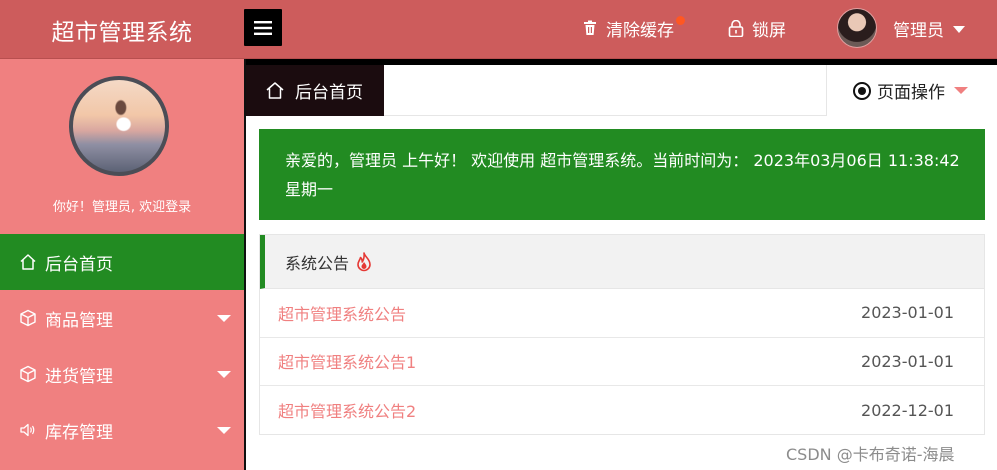 The width and height of the screenshot is (997, 470). What do you see at coordinates (857, 28) in the screenshot?
I see `user-avatar` at bounding box center [857, 28].